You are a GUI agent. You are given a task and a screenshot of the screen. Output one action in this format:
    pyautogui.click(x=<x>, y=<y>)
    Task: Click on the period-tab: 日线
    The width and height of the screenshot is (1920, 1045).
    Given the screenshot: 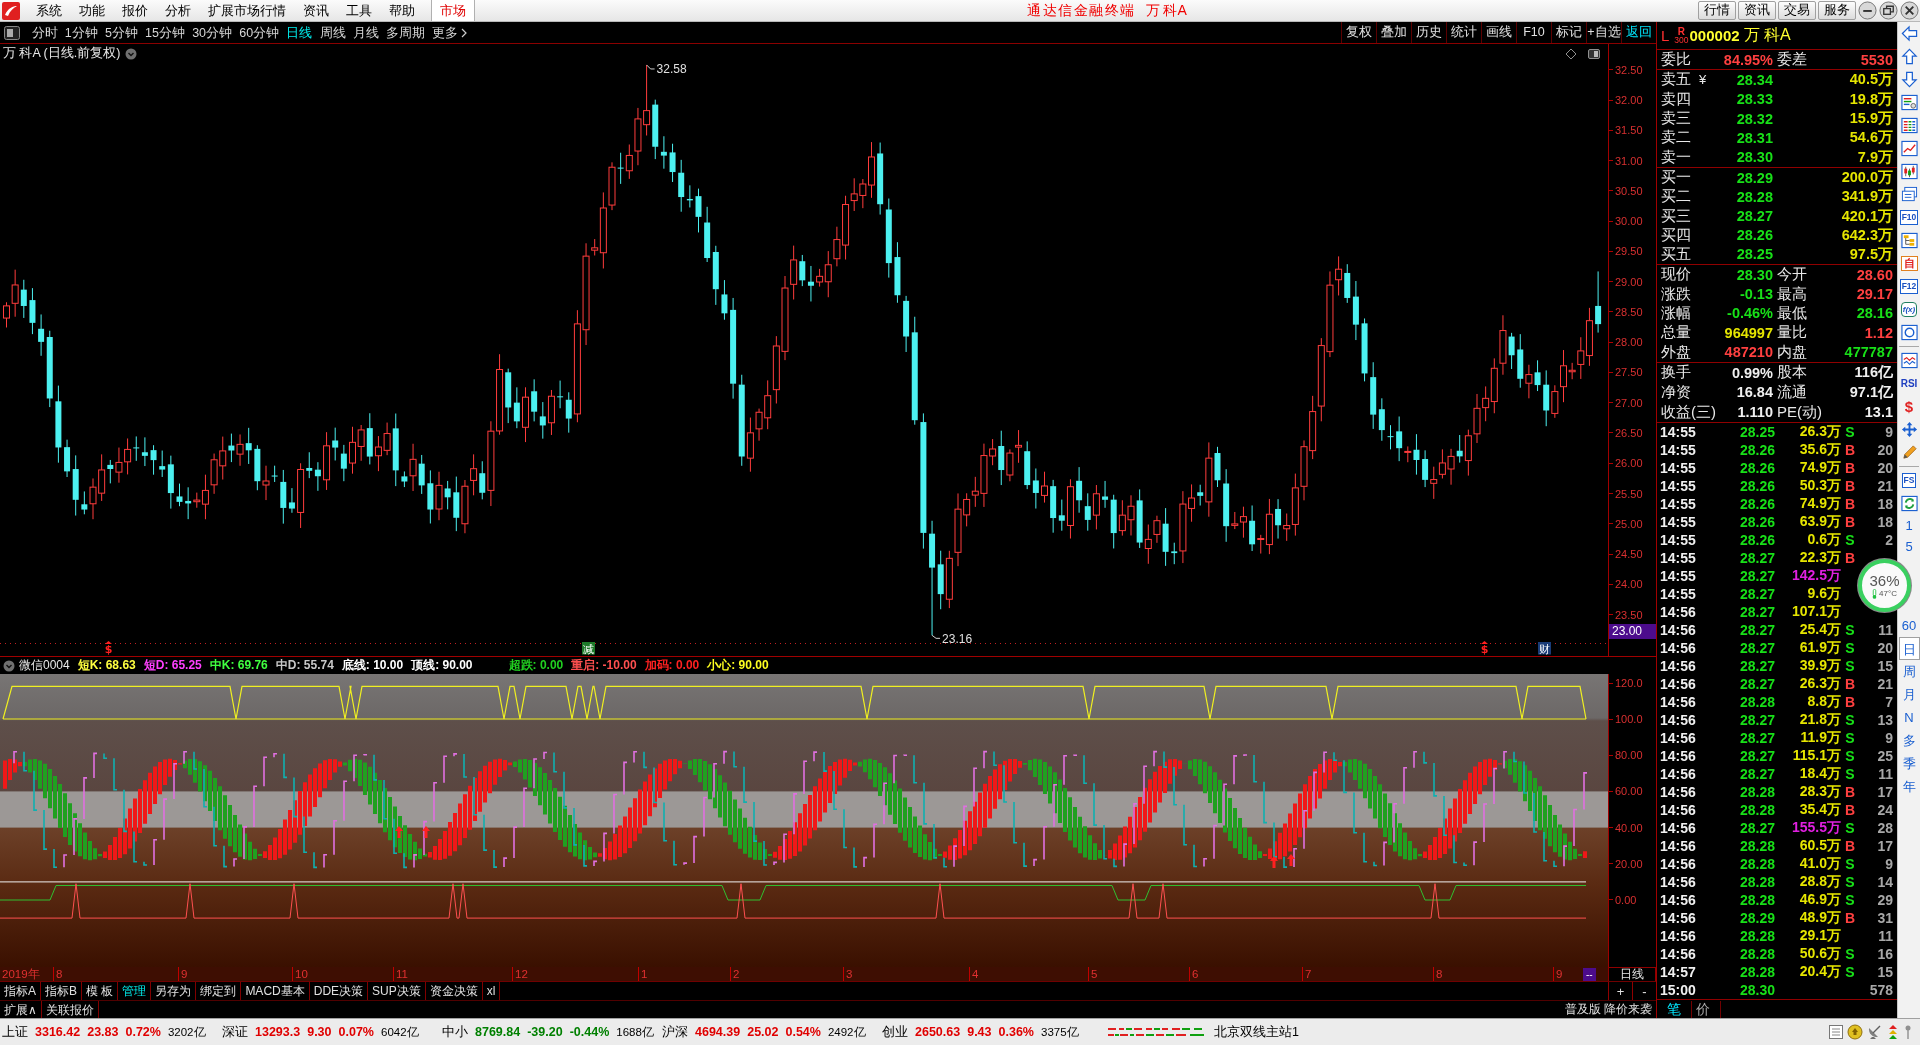 What is the action you would take?
    pyautogui.click(x=299, y=32)
    